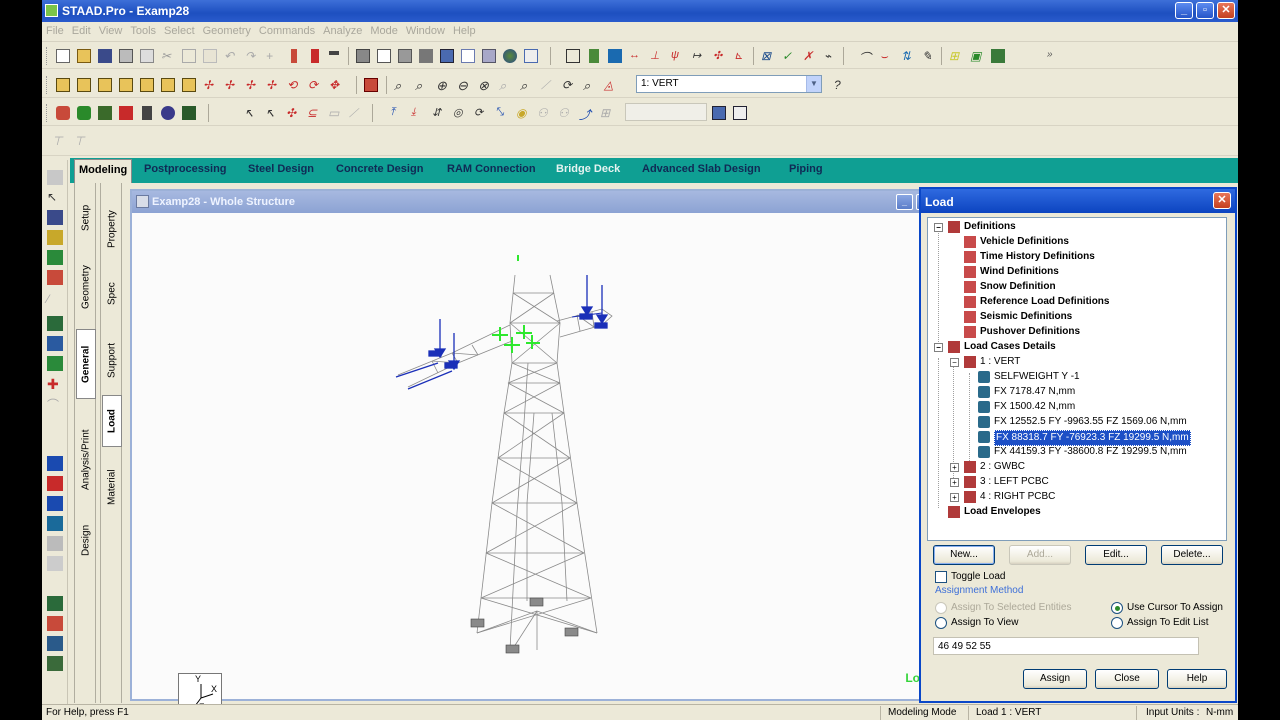  Describe the element at coordinates (335, 113) in the screenshot. I see `cursor-surface-icon: ▭` at that location.